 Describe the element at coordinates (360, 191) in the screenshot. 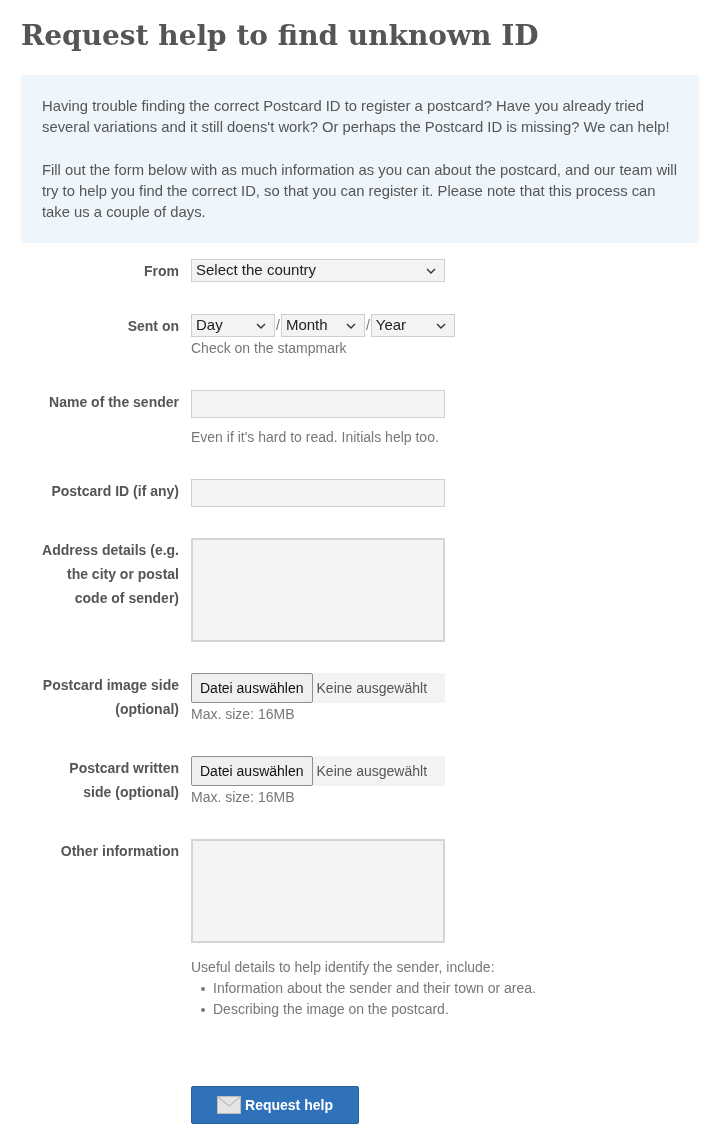

I see `intro-paragraph: Fill out the form below with as much information as you can about the postcard, and our team will try to help you find the correct ID, so that you can register it. Please note that this process can take us a couple of days.` at that location.